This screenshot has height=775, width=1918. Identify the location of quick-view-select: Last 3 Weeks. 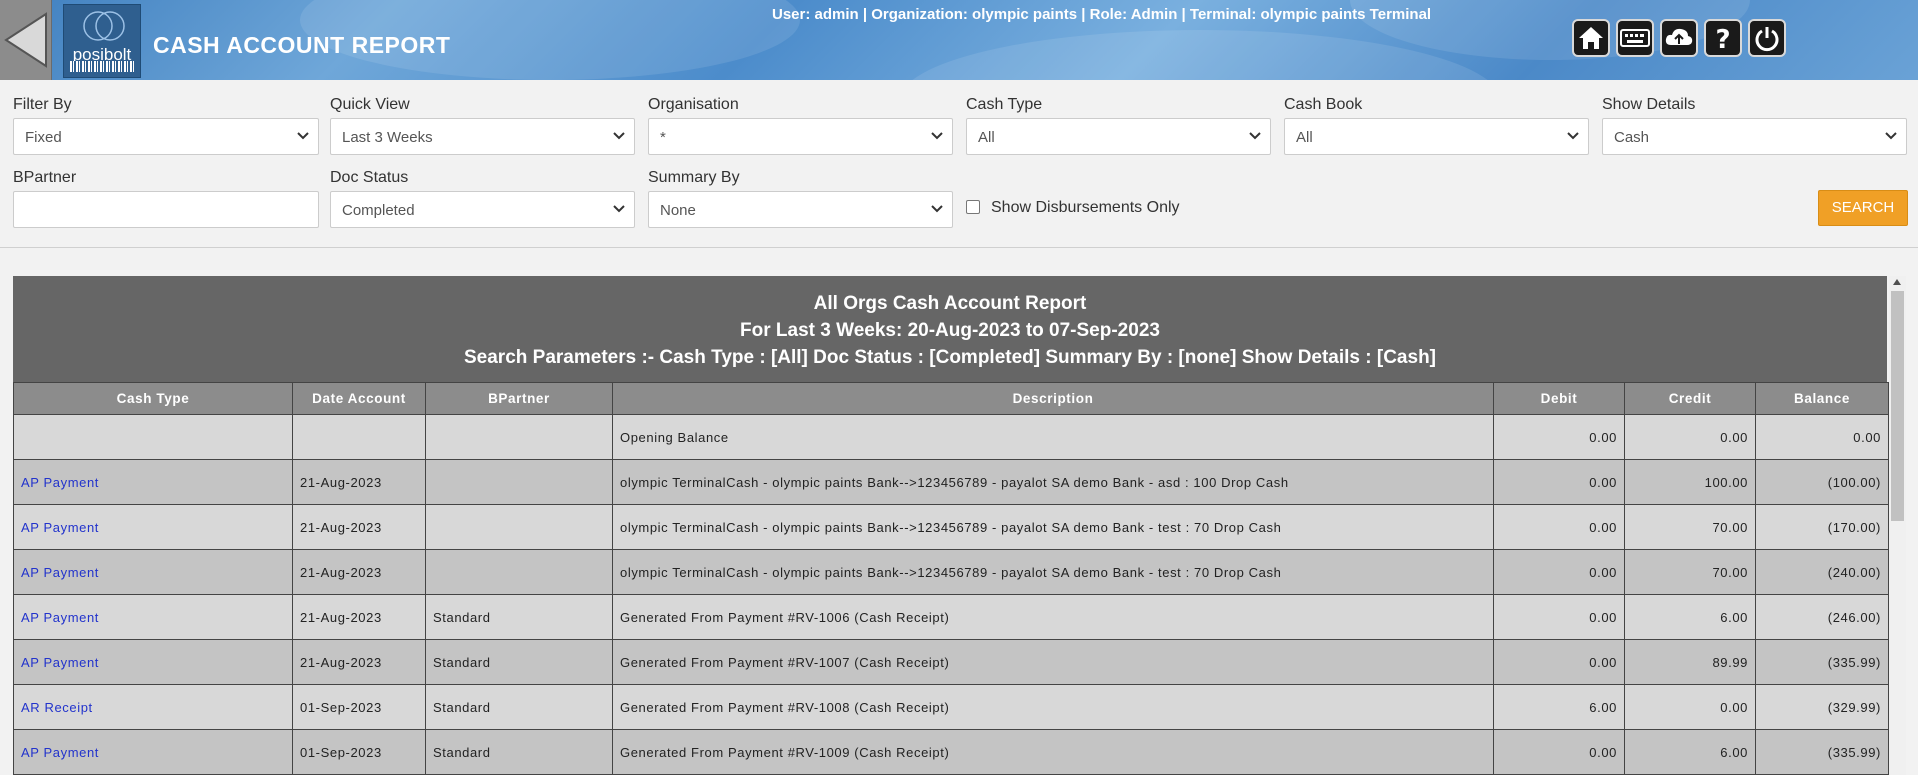
(482, 136).